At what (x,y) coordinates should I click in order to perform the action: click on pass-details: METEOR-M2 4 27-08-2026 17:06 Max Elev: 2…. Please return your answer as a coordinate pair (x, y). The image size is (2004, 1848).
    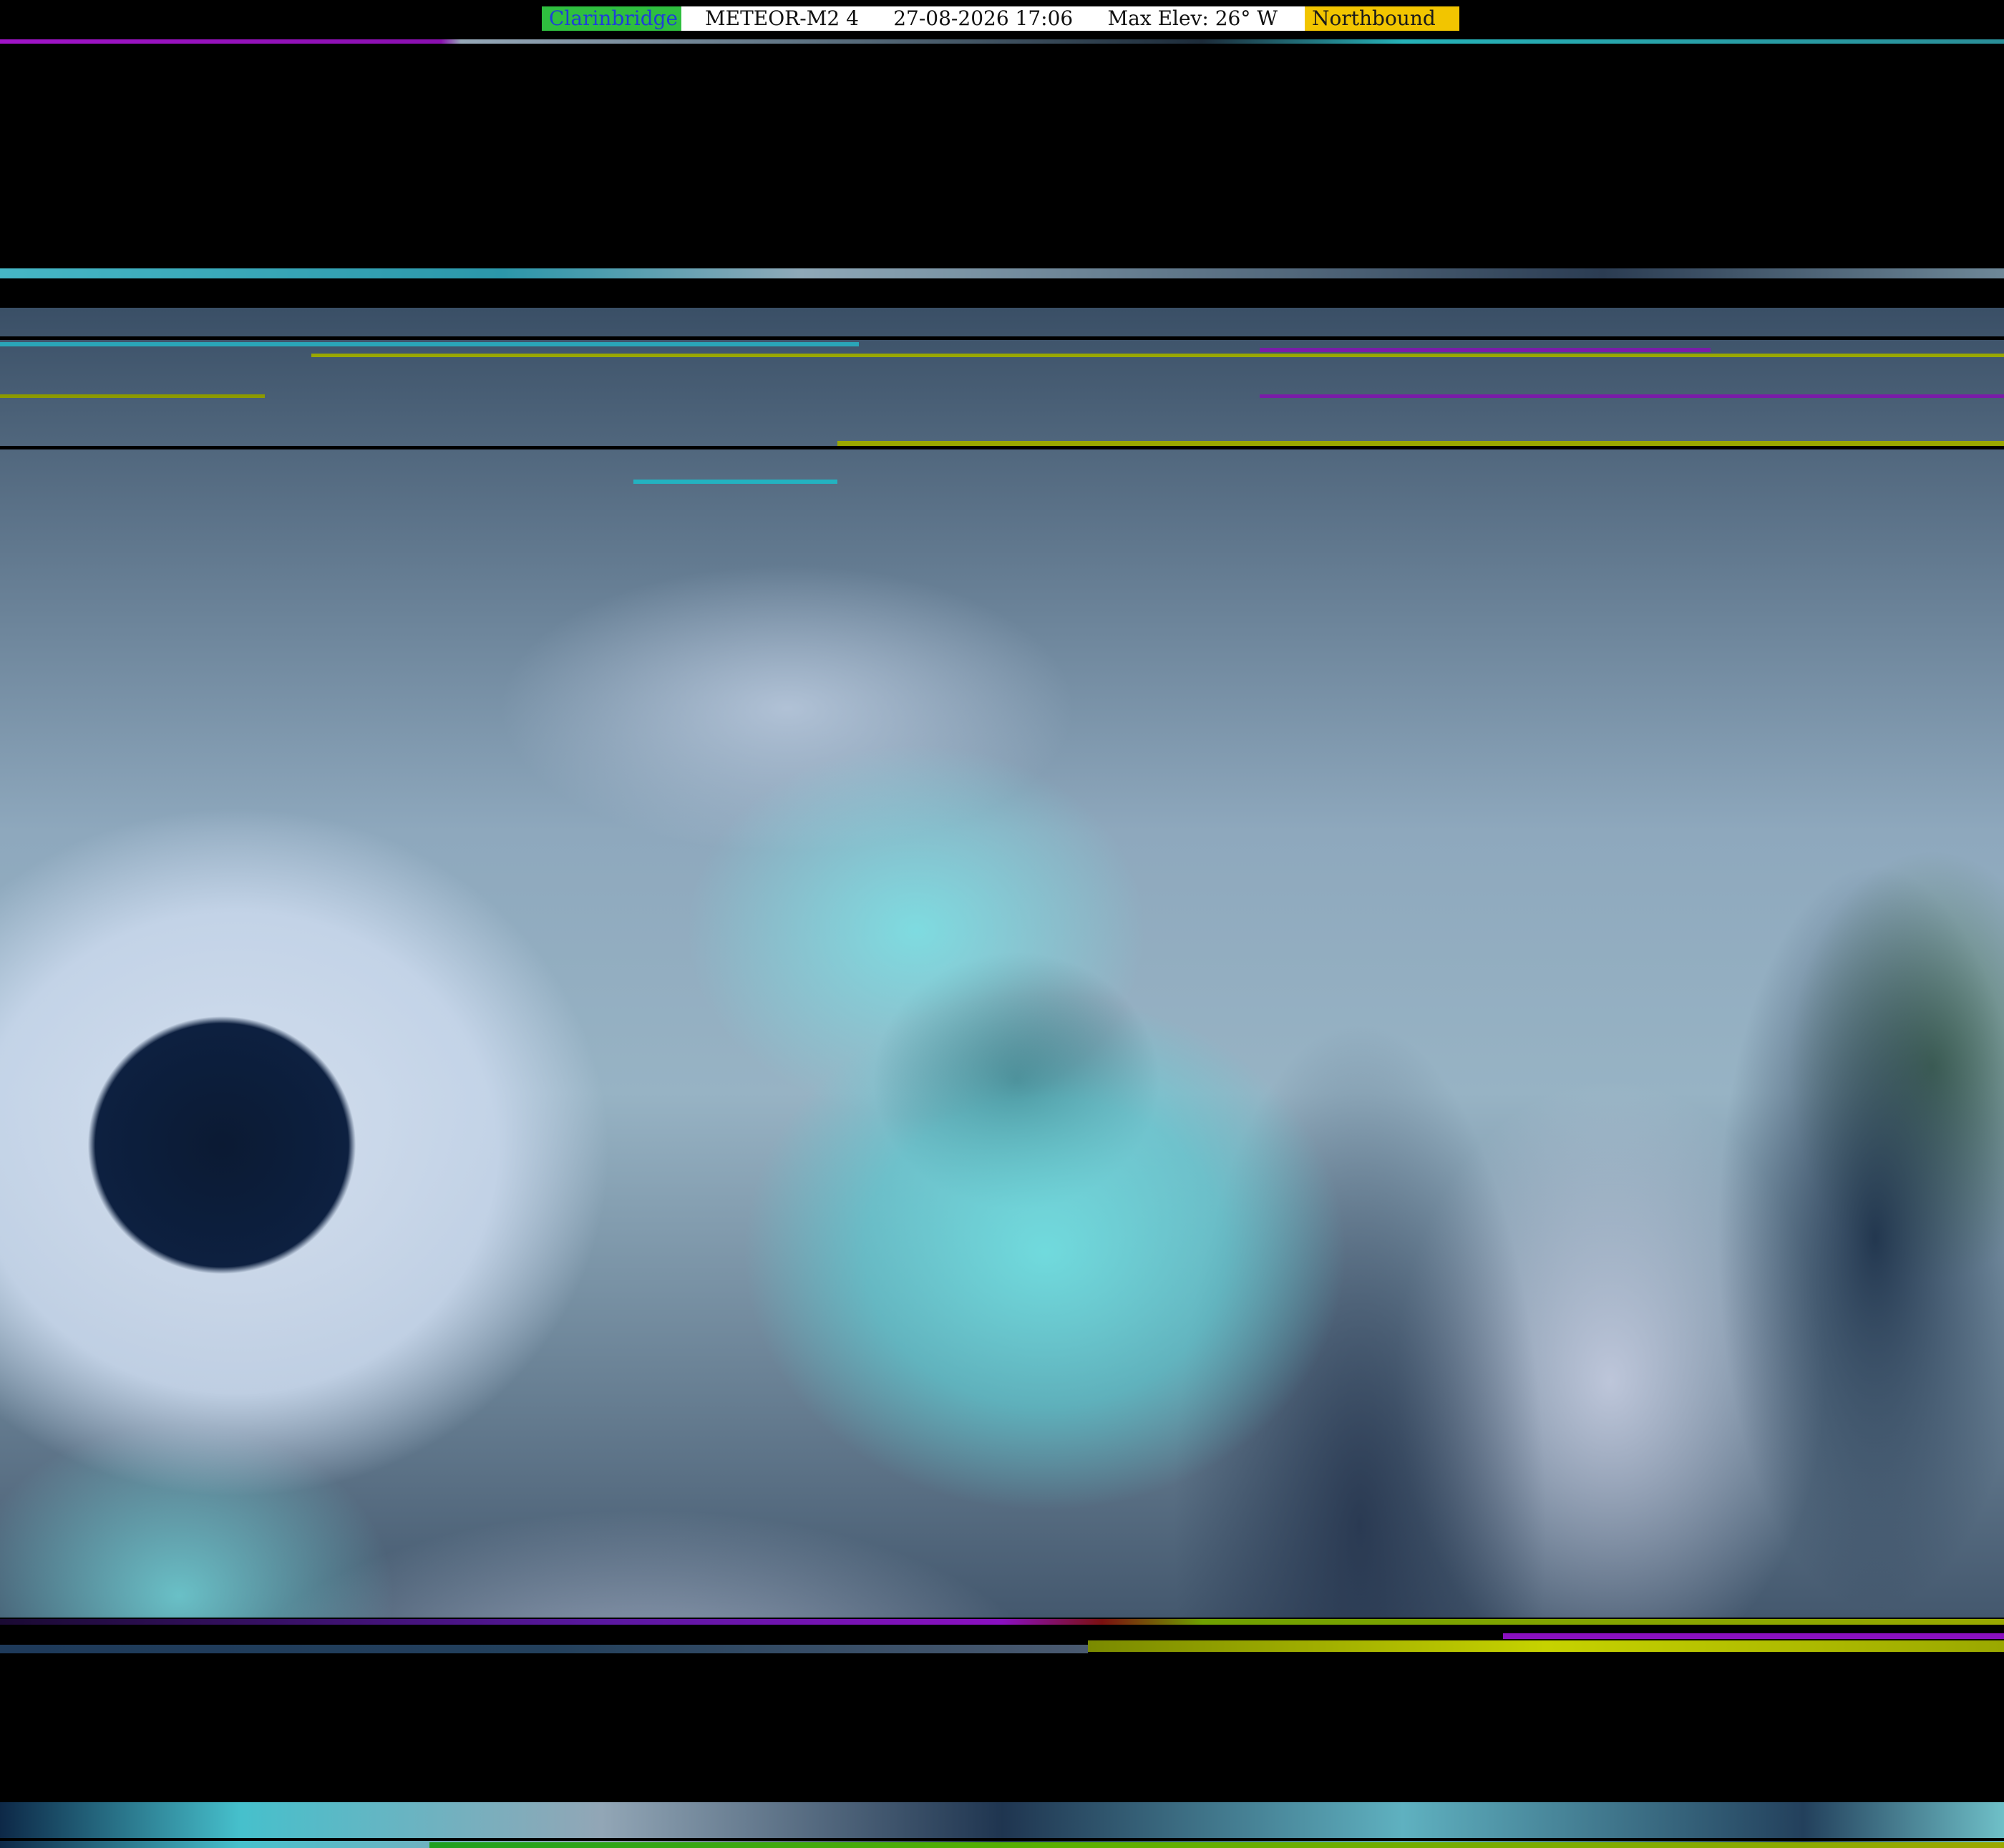
    Looking at the image, I should click on (993, 18).